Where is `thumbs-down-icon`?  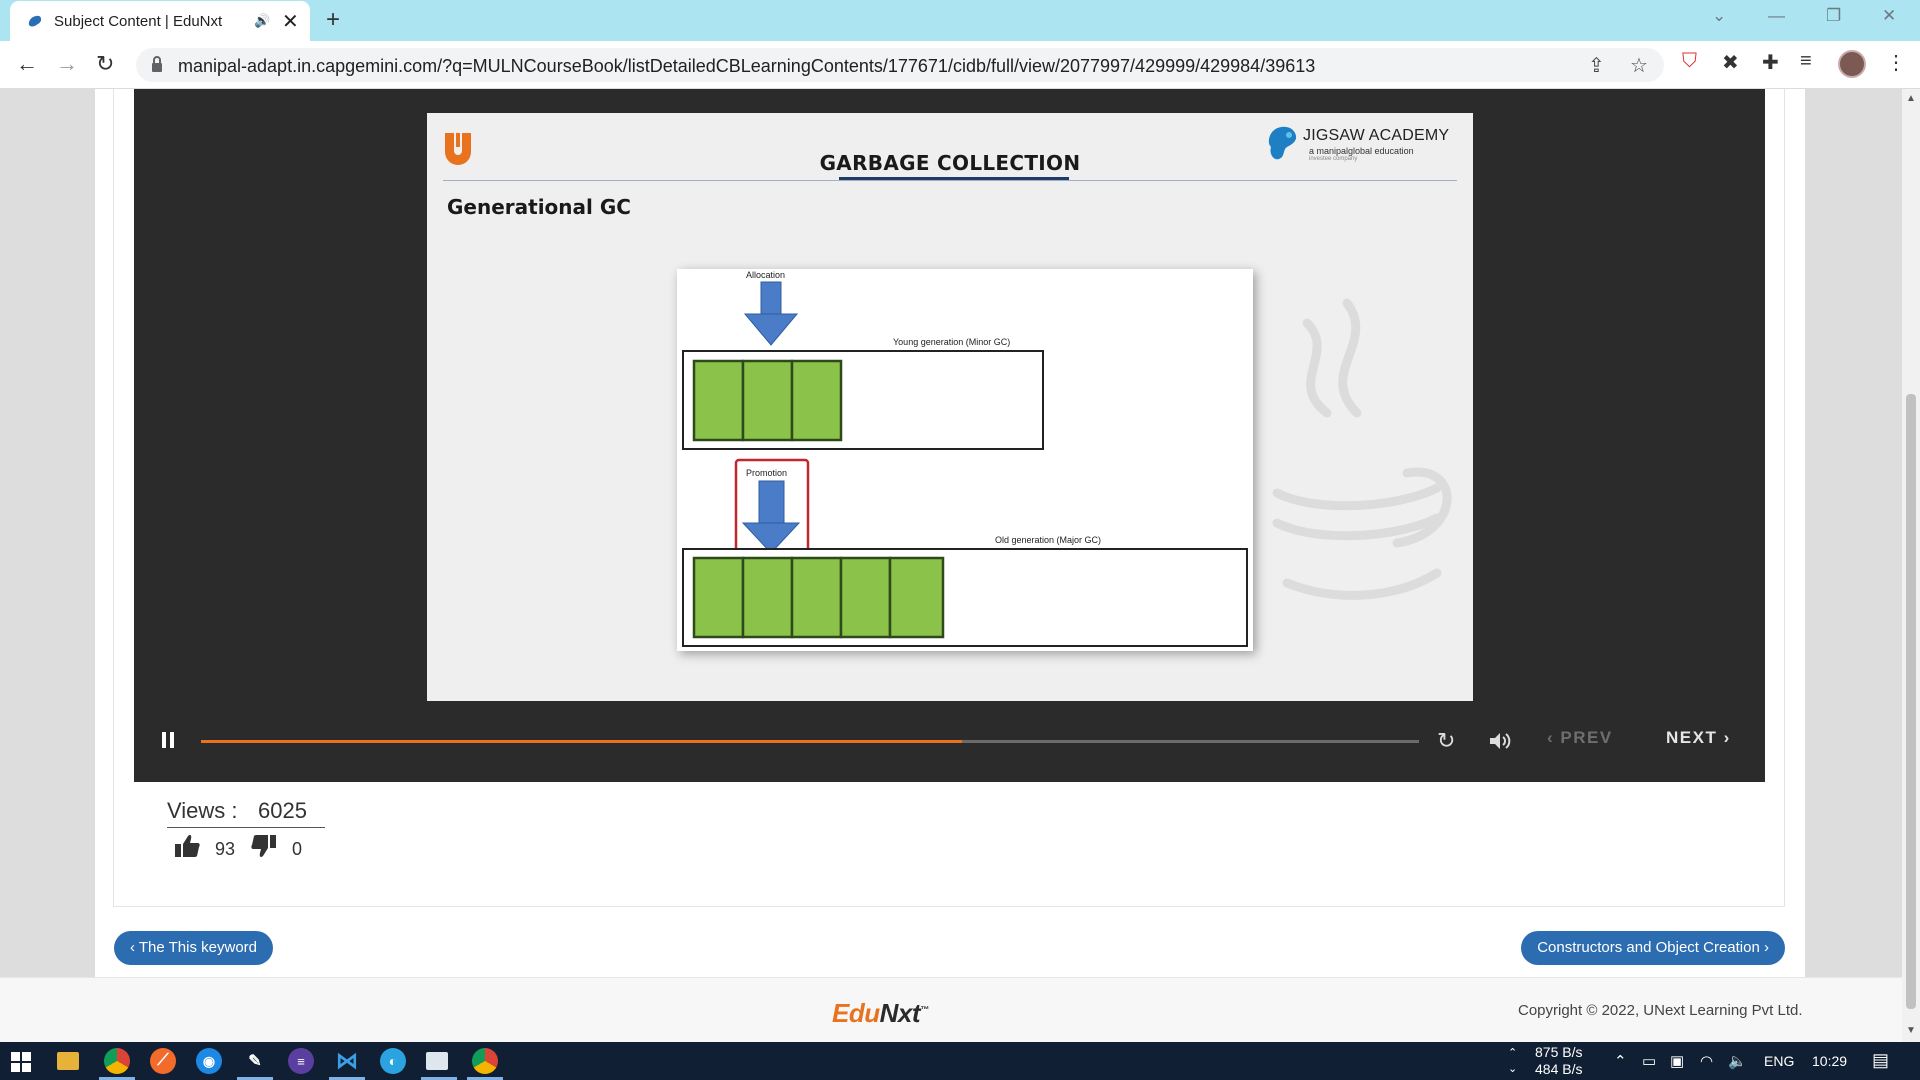
thumbs-down-icon is located at coordinates (264, 846).